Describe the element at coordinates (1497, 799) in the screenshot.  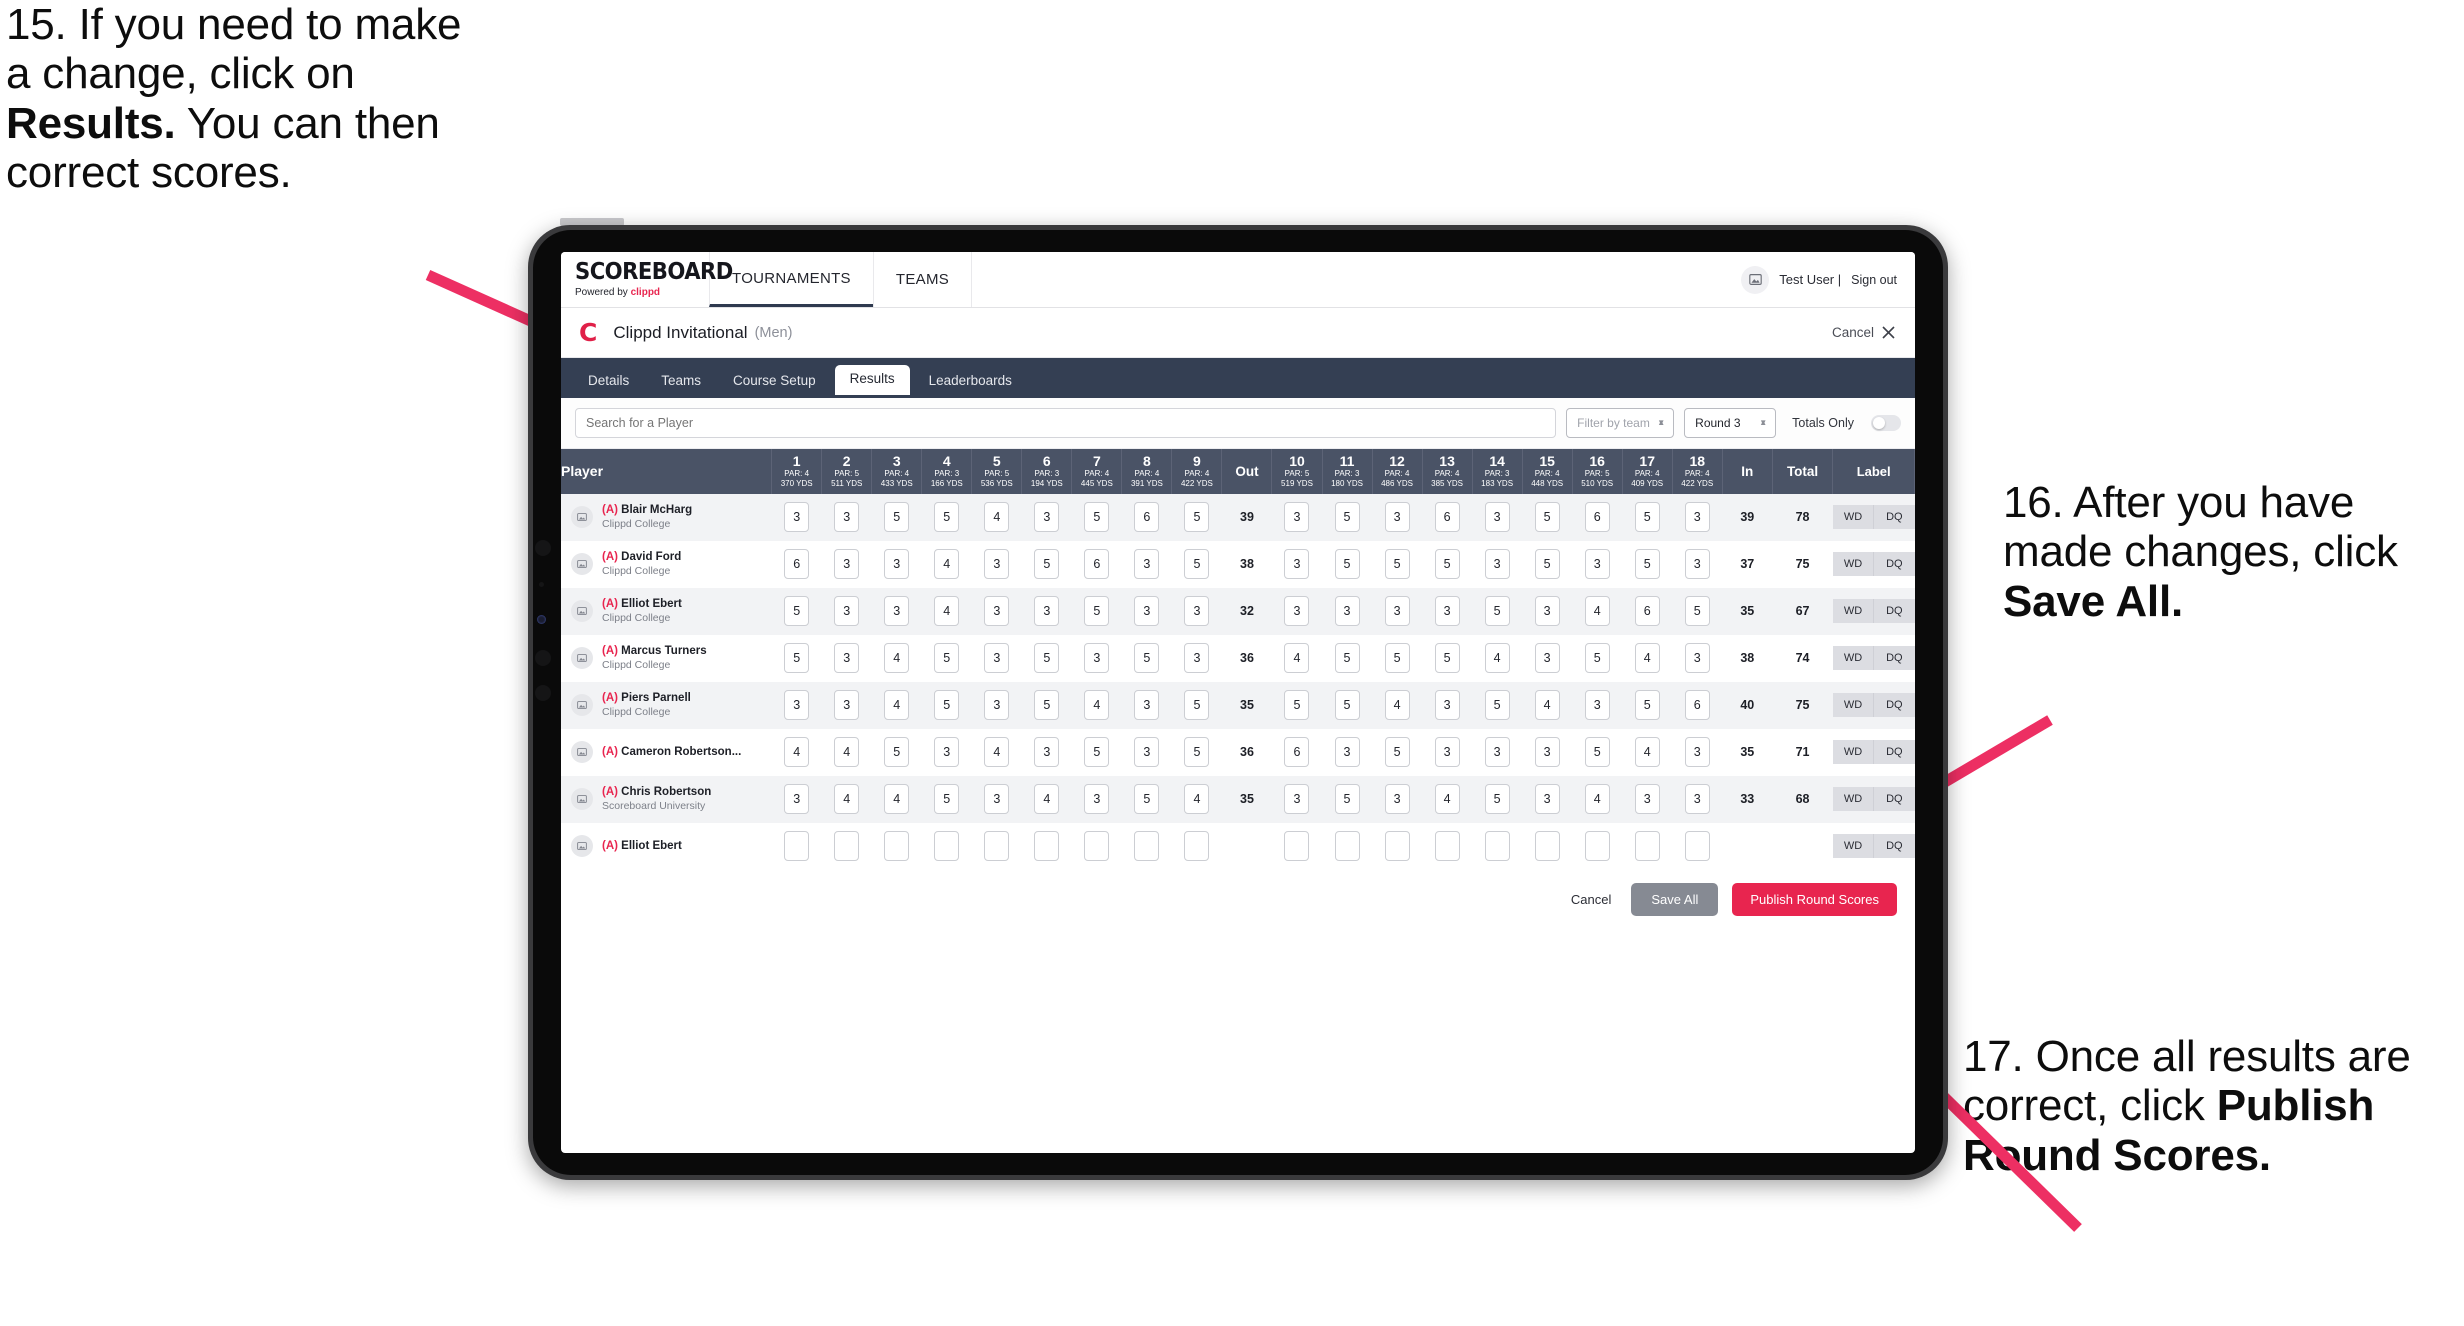
I see `score-input-hole-14: 5` at that location.